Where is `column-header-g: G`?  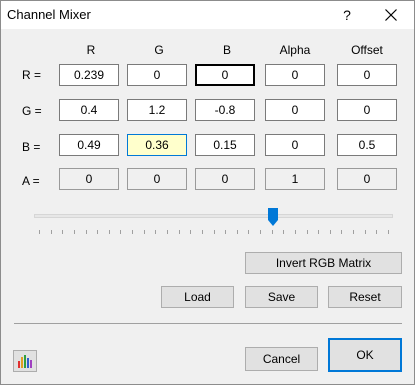
column-header-g: G is located at coordinates (159, 50).